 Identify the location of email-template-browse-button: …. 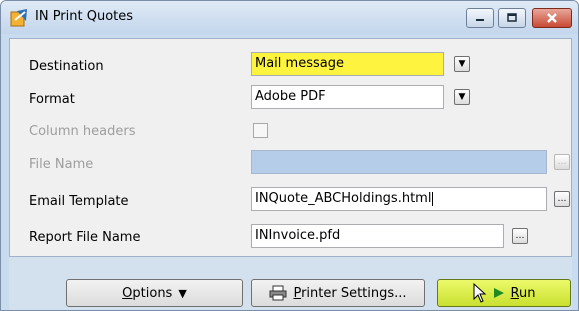
(562, 199).